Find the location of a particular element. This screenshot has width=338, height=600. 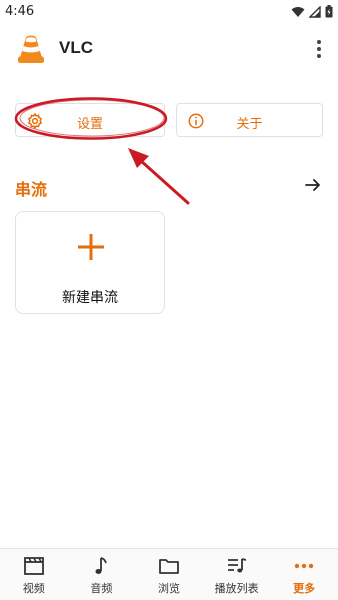

plus-icon is located at coordinates (91, 247).